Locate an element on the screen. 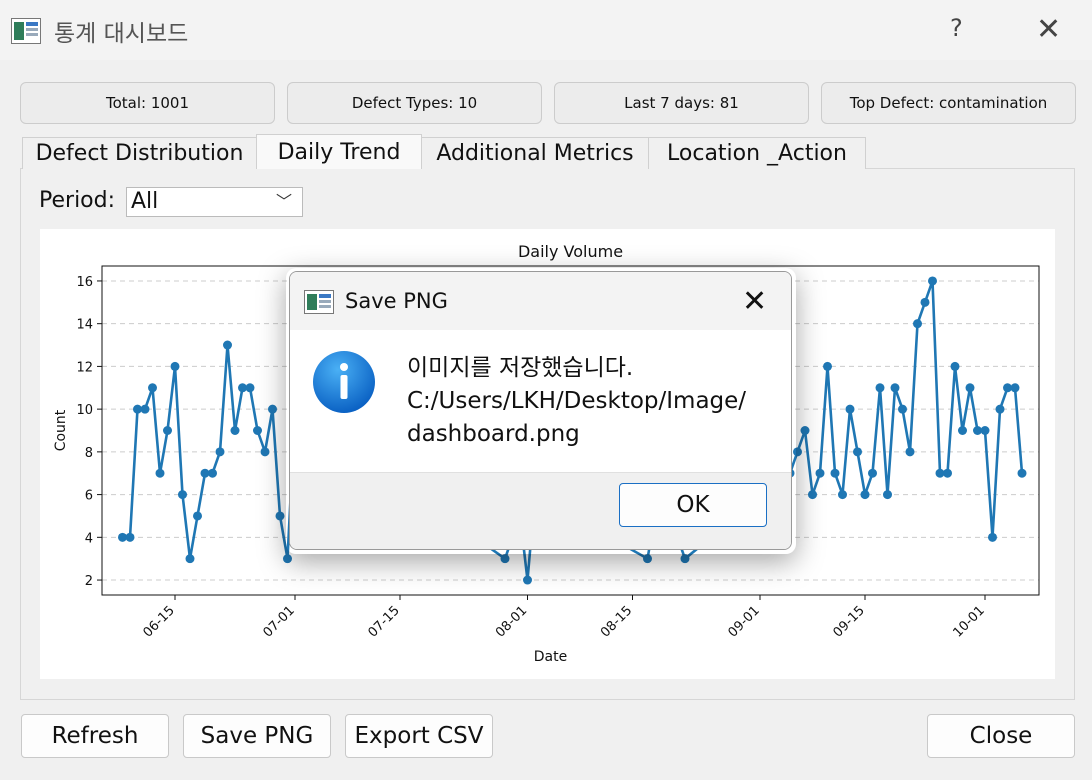 The image size is (1092, 780). x-tick-label: 08-15 is located at coordinates (616, 621).